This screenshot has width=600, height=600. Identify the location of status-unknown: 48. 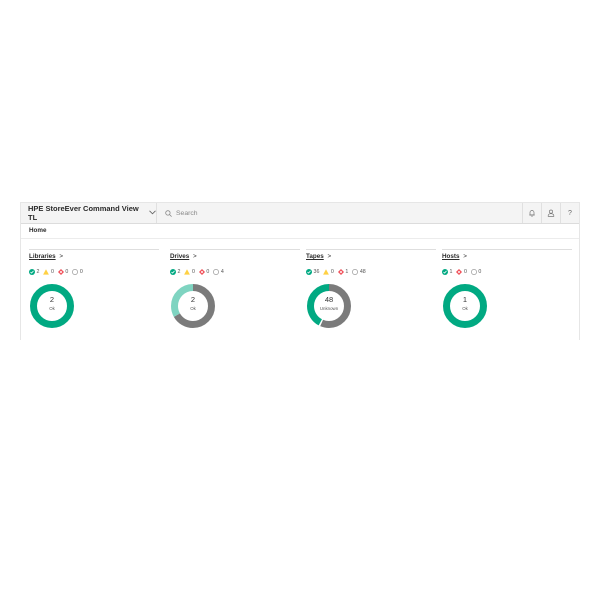
(359, 272).